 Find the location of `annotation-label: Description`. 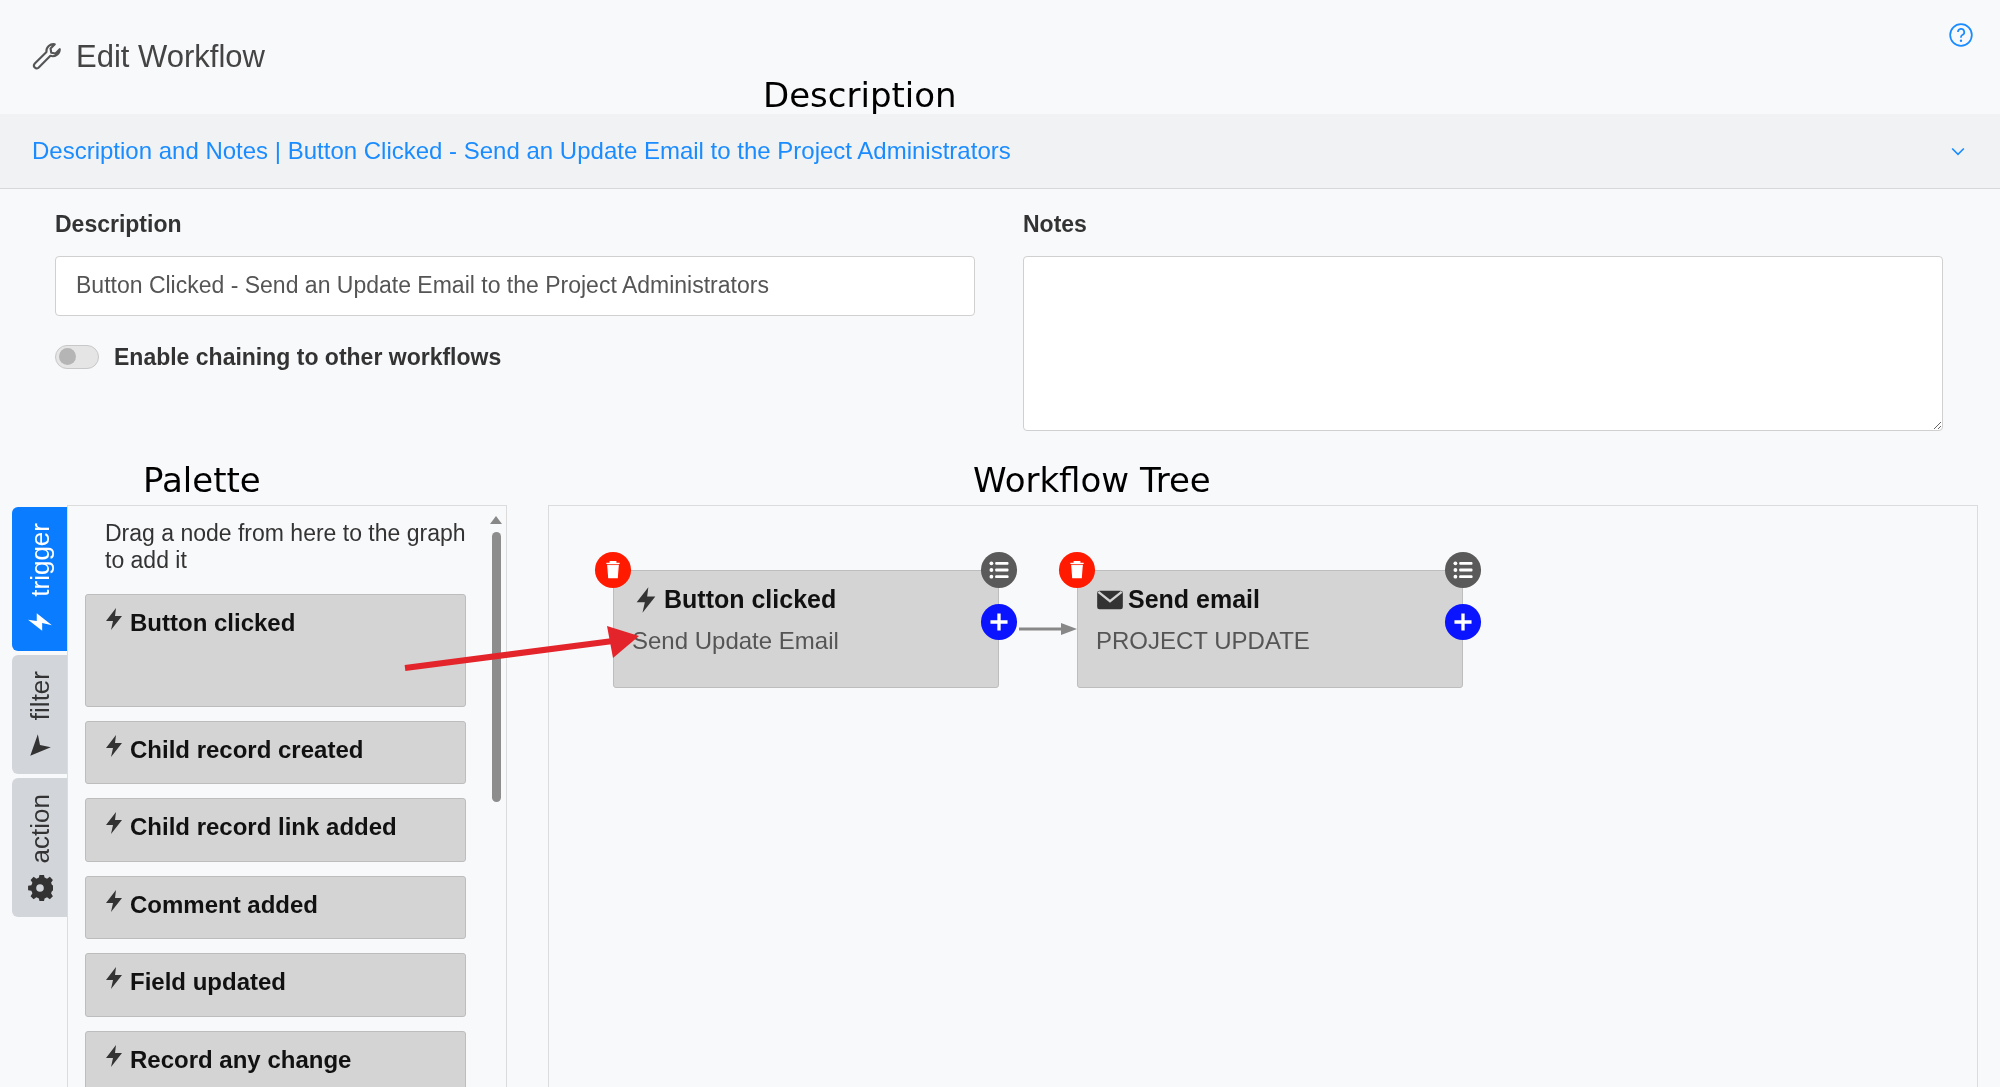

annotation-label: Description is located at coordinates (860, 95).